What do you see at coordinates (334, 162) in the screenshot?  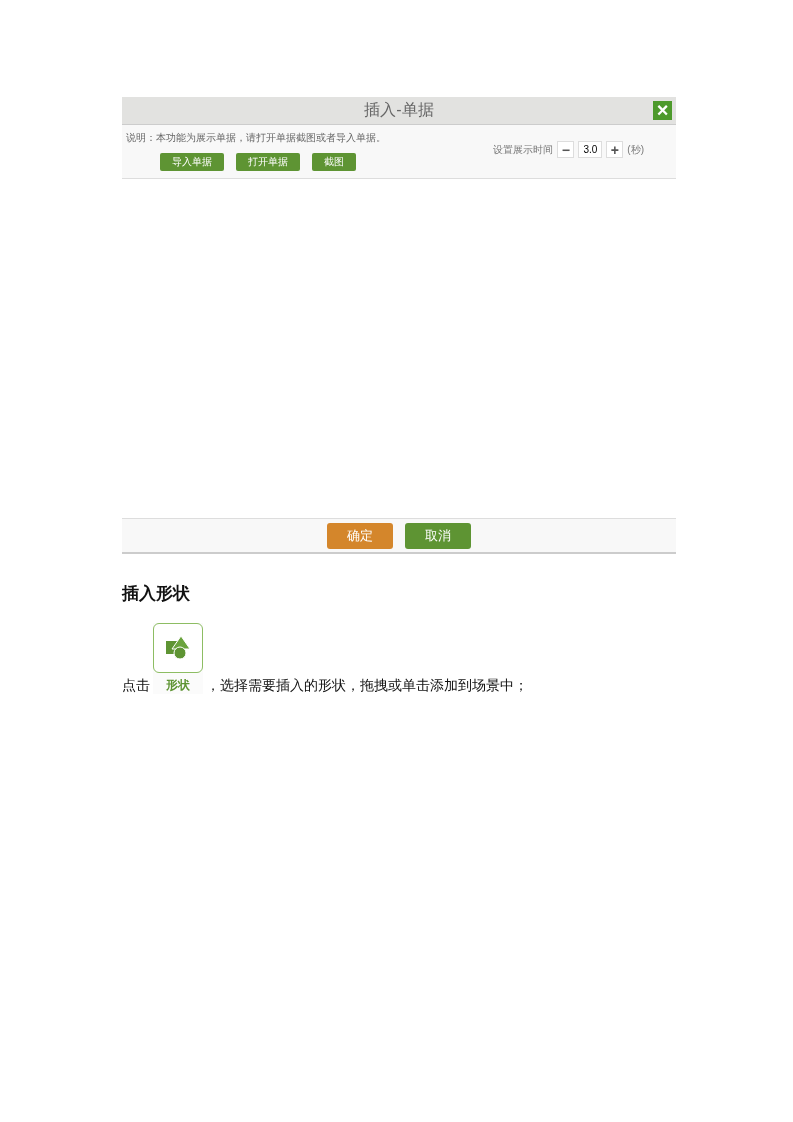 I see `action-button: 截图` at bounding box center [334, 162].